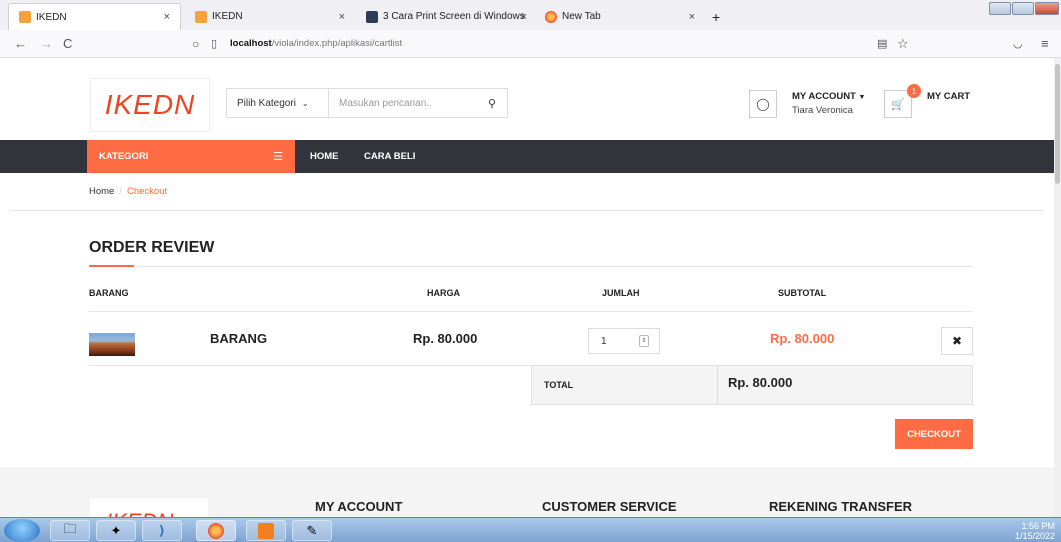 The image size is (1061, 542). I want to click on forward-arrow-icon: →, so click(46, 43).